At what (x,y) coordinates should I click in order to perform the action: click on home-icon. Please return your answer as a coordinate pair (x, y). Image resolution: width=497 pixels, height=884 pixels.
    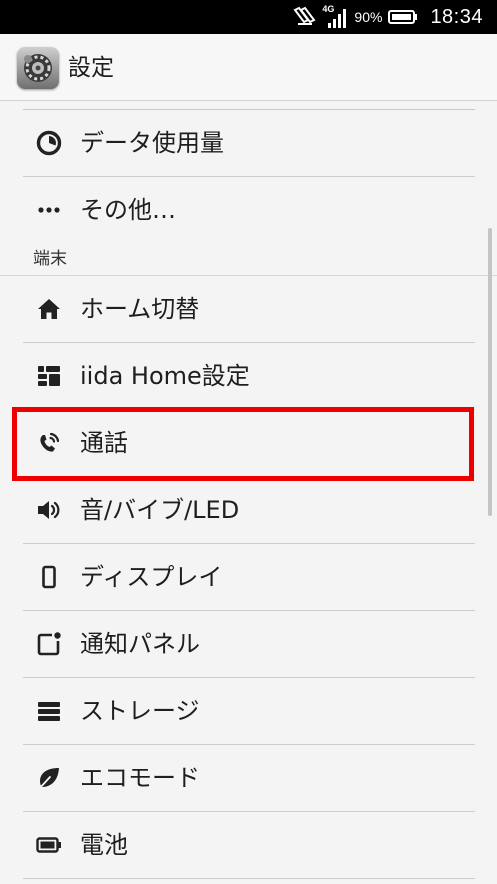
    Looking at the image, I should click on (49, 309).